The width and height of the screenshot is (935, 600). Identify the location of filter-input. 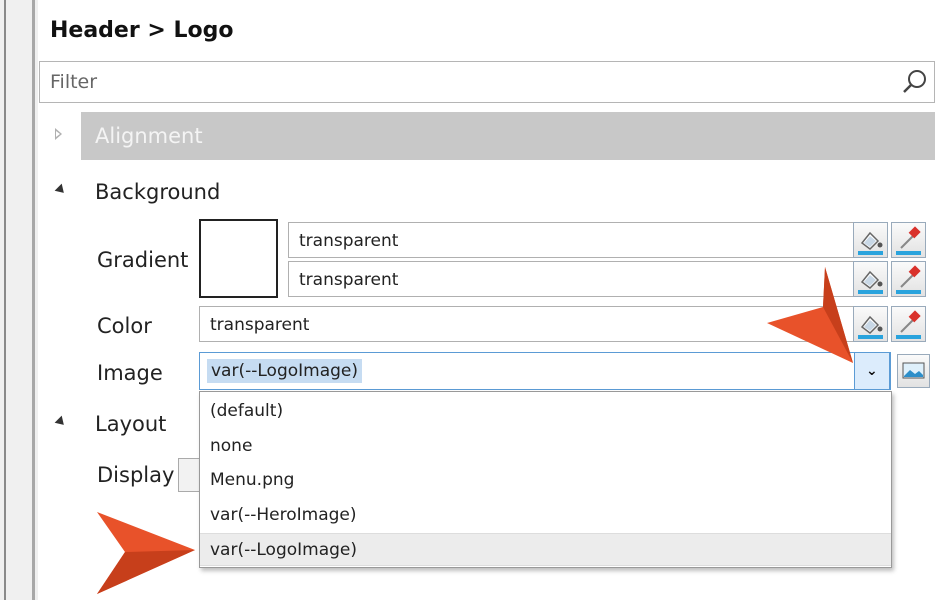
(465, 82).